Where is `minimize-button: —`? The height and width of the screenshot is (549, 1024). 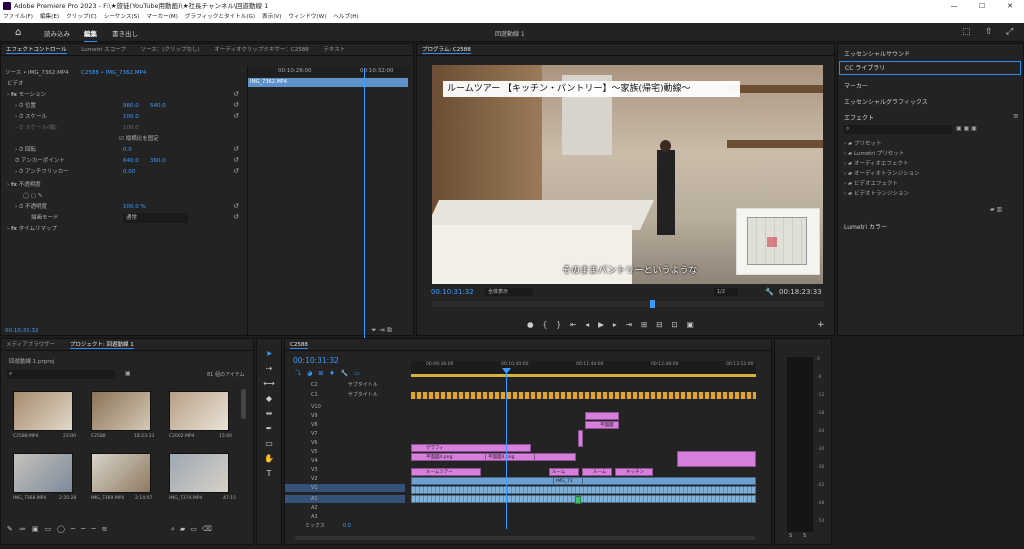
minimize-button: — is located at coordinates (954, 6).